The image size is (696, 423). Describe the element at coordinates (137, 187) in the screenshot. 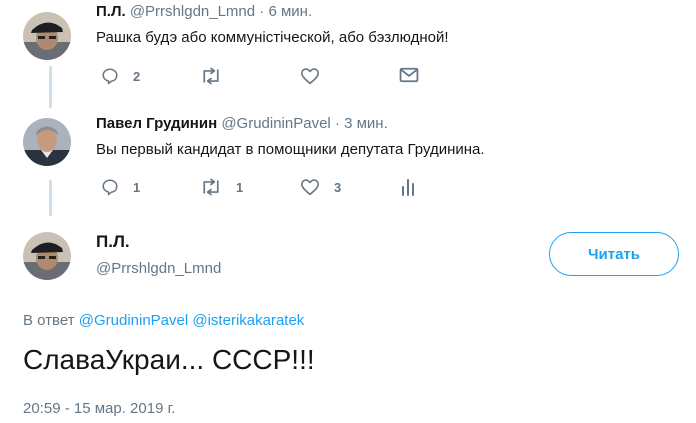

I see `reply-count: 1` at that location.